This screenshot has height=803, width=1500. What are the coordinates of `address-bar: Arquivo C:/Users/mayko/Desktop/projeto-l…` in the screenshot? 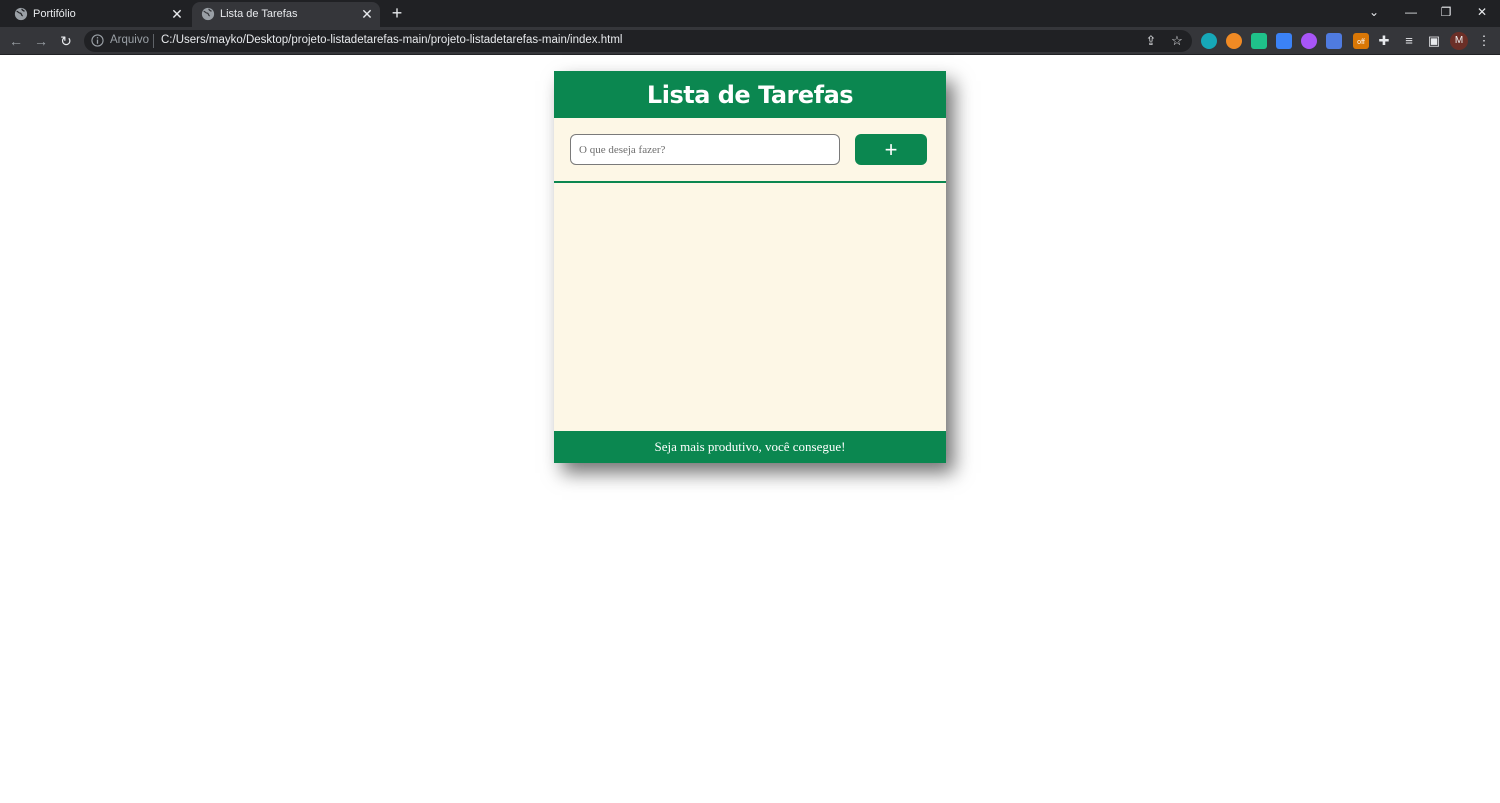 It's located at (638, 41).